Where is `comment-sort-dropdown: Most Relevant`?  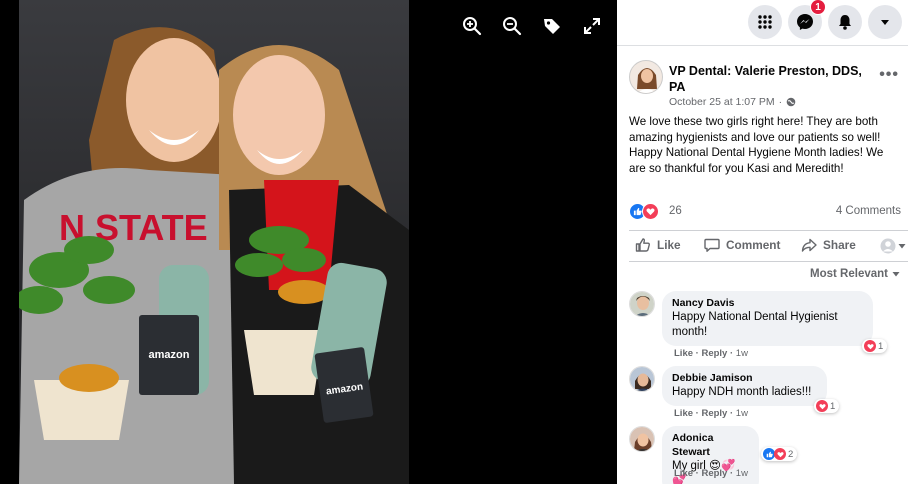
comment-sort-dropdown: Most Relevant is located at coordinates (855, 274).